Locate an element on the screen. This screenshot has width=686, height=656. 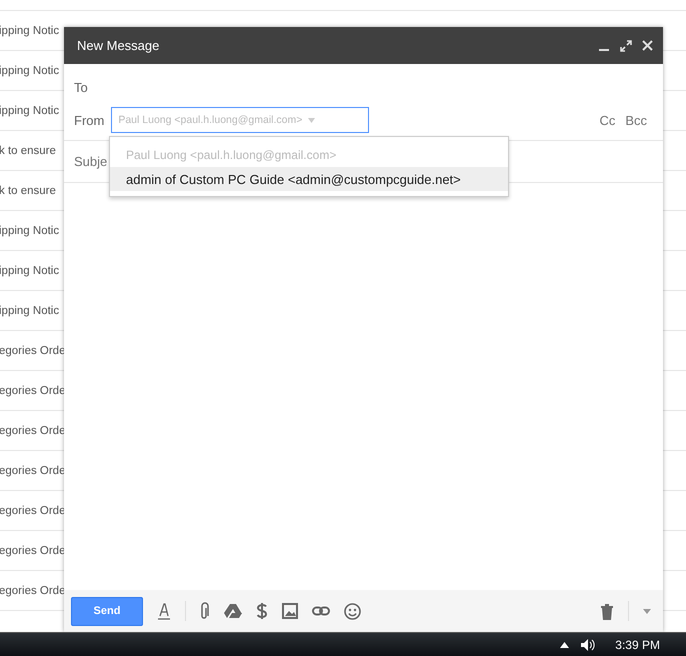
dropdown-caret-icon is located at coordinates (312, 120).